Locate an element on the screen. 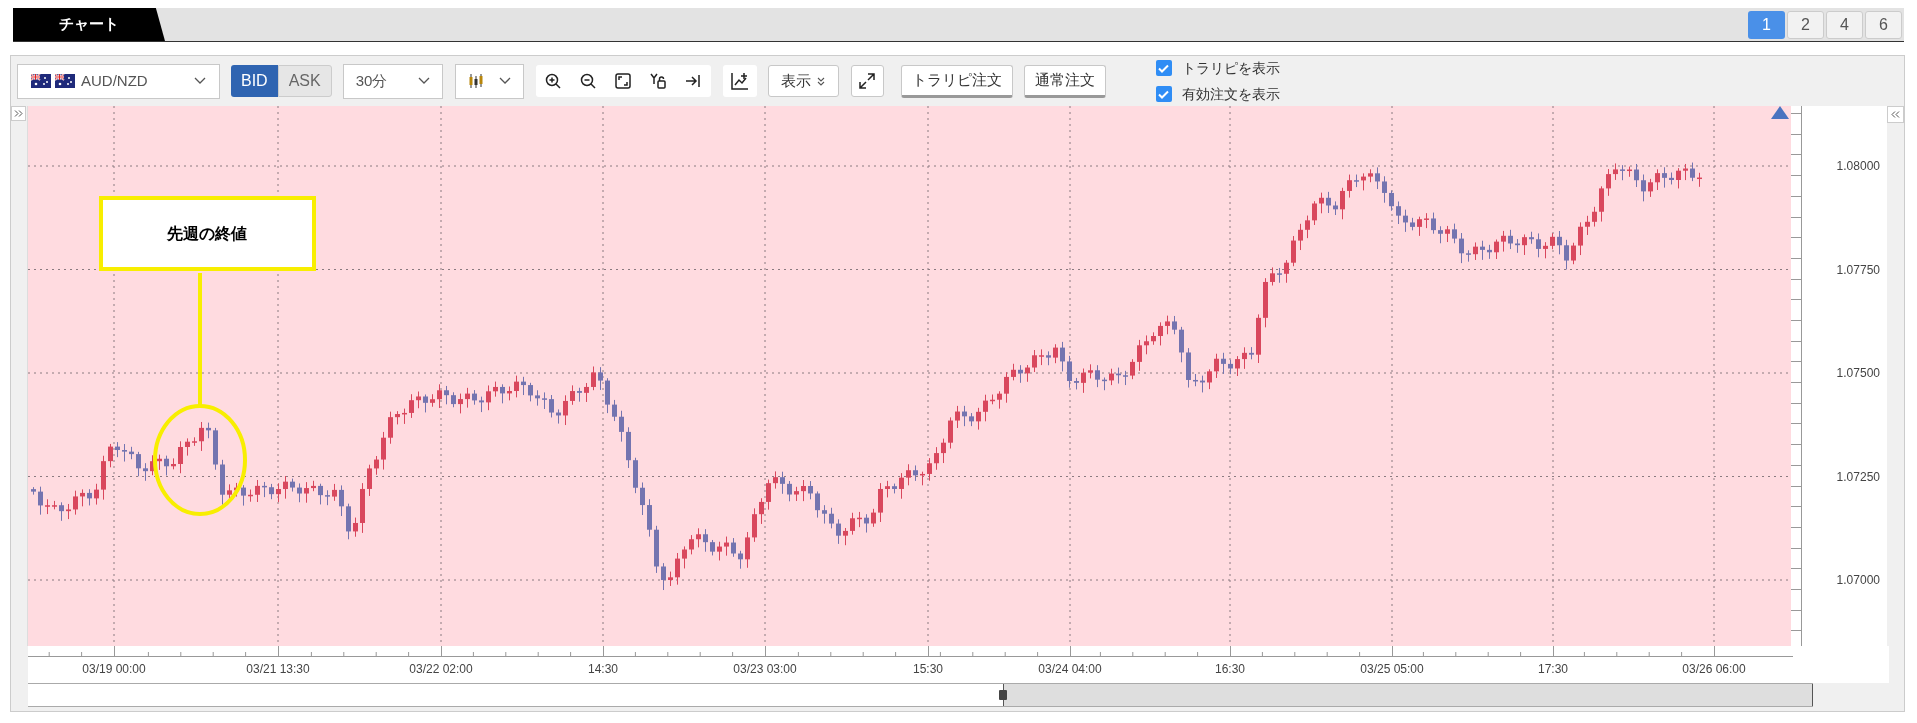 The width and height of the screenshot is (1917, 723). y-axis-label: 1.08000 is located at coordinates (1858, 166).